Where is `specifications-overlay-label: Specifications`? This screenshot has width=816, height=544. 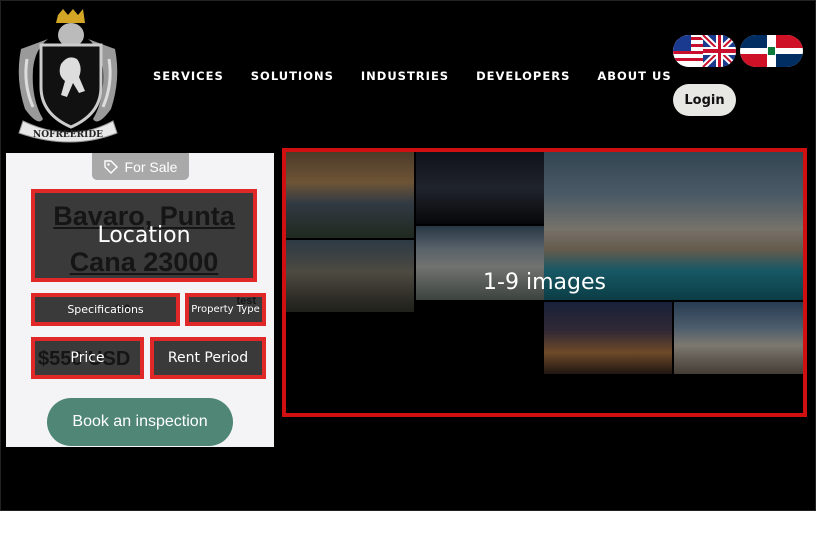
specifications-overlay-label: Specifications is located at coordinates (105, 309).